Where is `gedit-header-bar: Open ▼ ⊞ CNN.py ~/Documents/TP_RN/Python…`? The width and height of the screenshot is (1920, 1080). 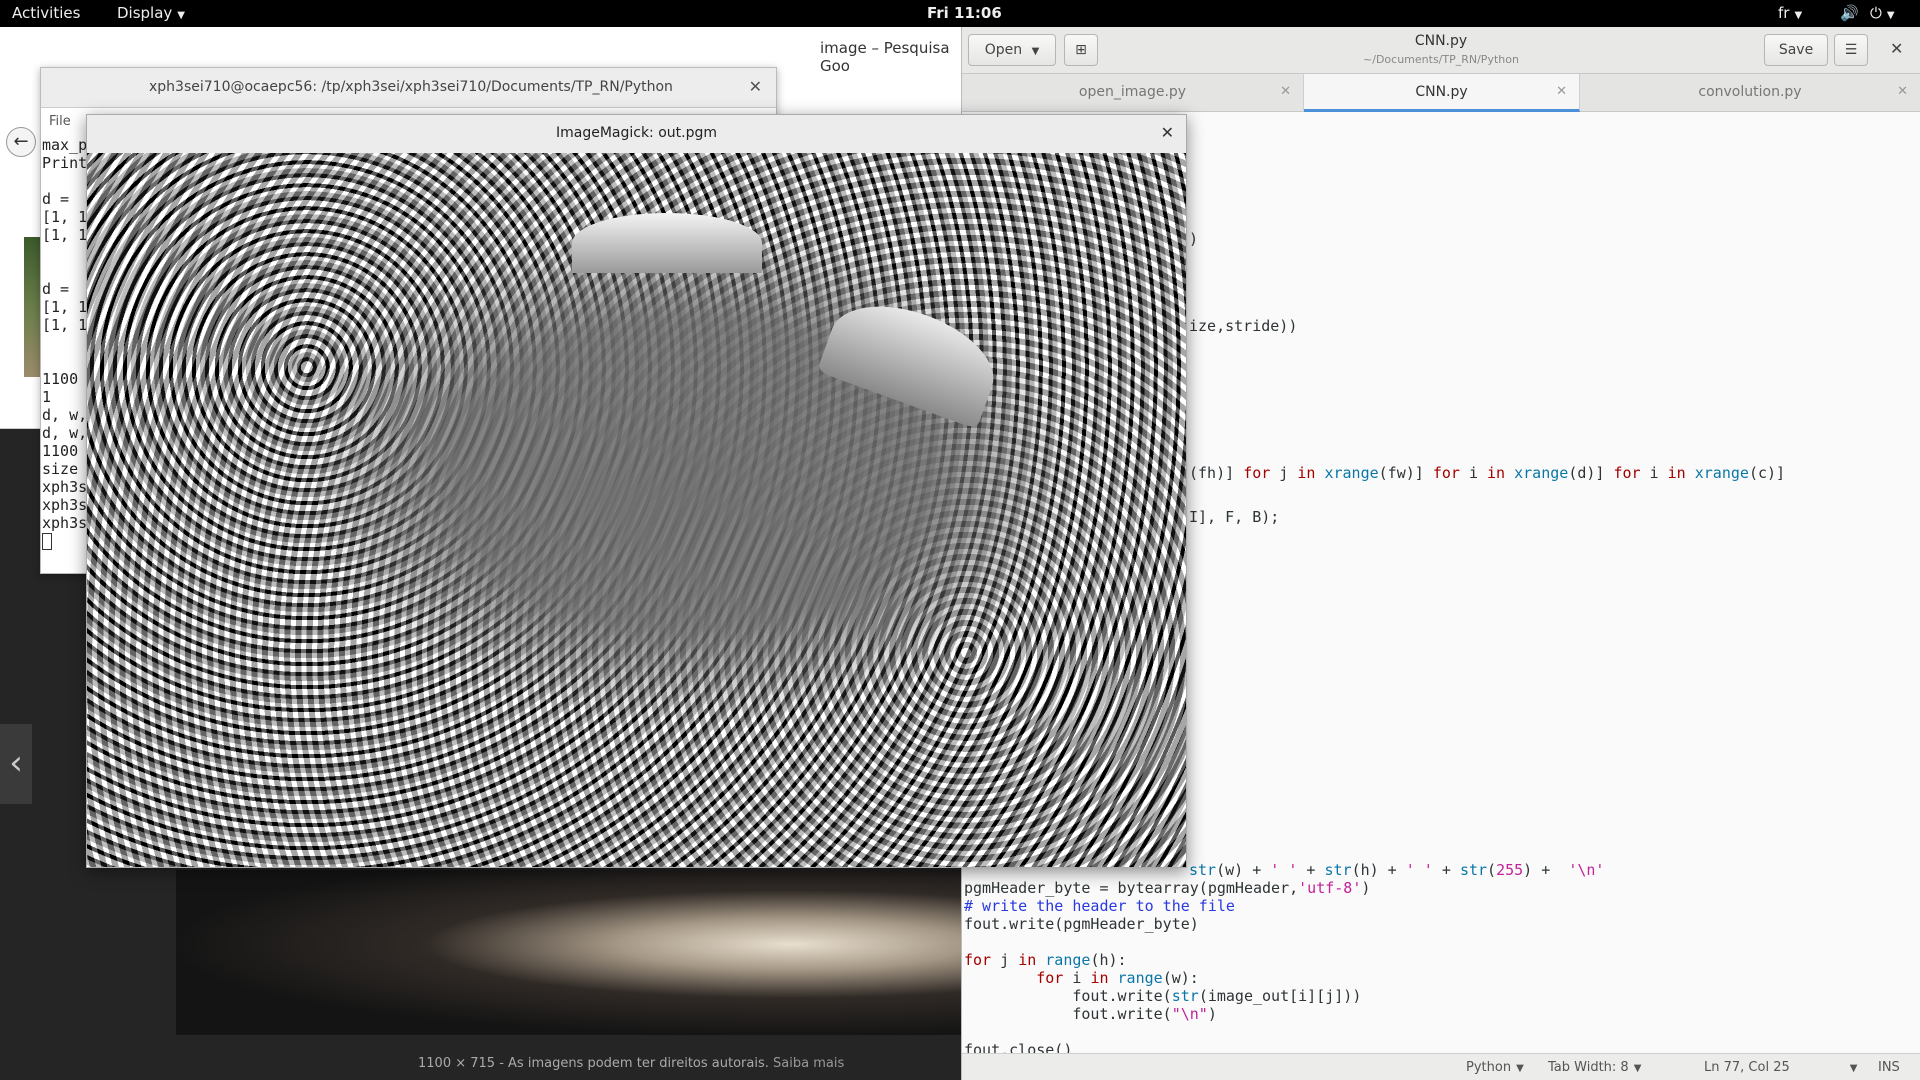 gedit-header-bar: Open ▼ ⊞ CNN.py ~/Documents/TP_RN/Python… is located at coordinates (1441, 50).